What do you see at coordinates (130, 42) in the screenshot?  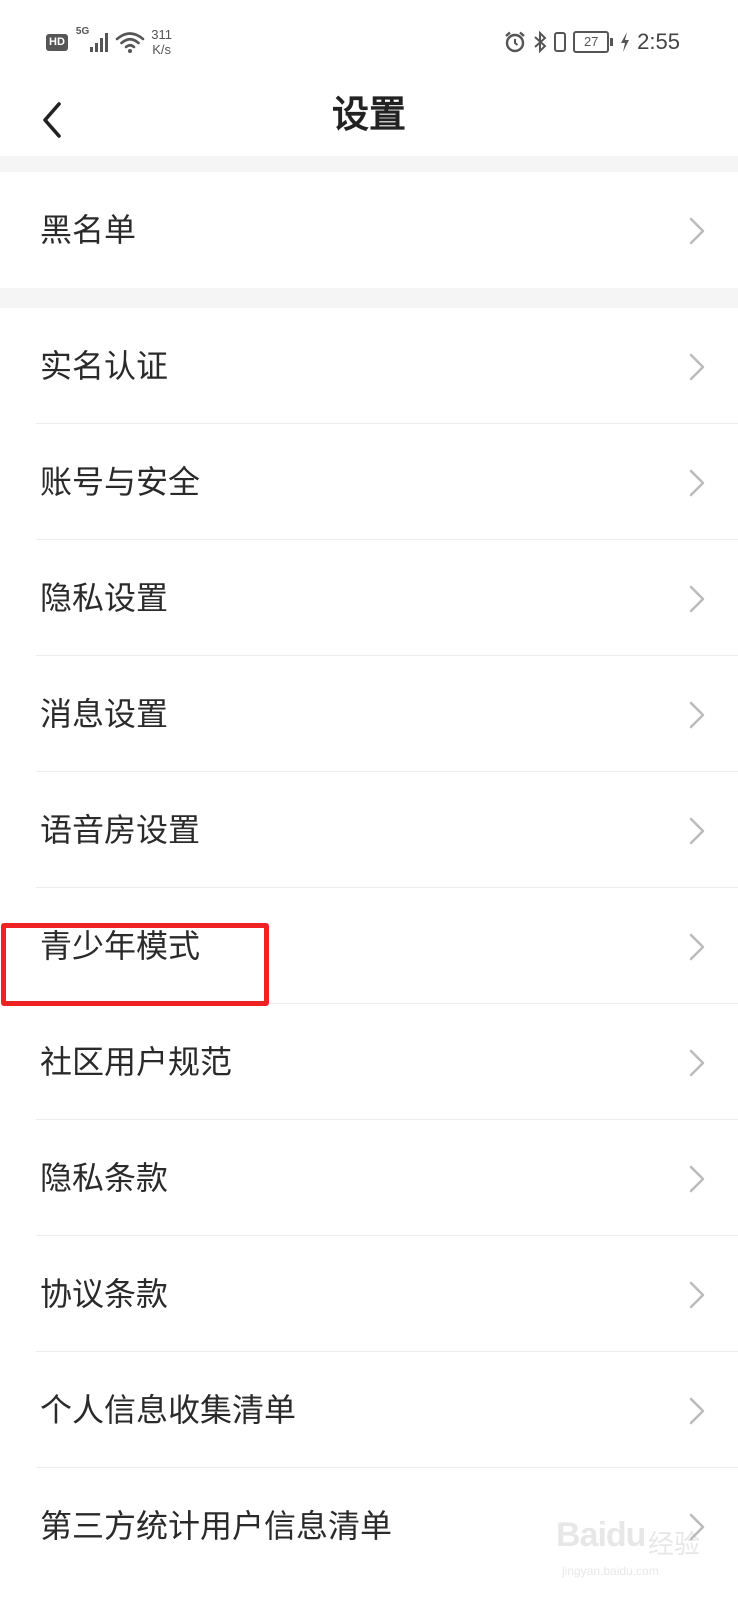 I see `wifi-icon` at bounding box center [130, 42].